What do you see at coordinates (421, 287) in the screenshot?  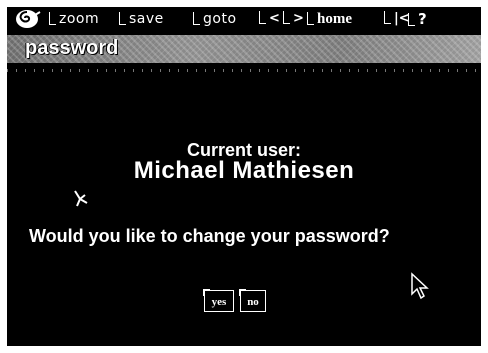 I see `mouse-pointer-icon` at bounding box center [421, 287].